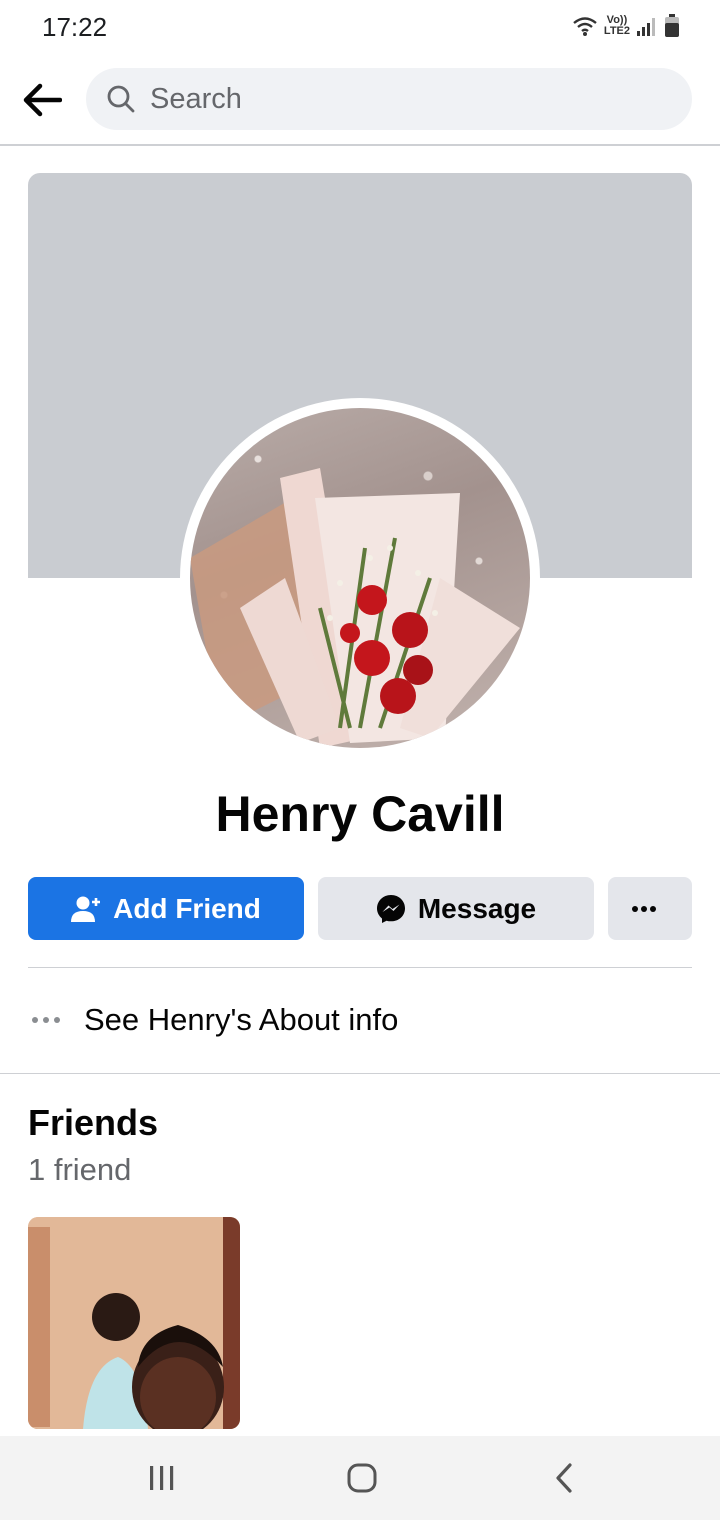 Image resolution: width=720 pixels, height=1520 pixels. Describe the element at coordinates (93, 1122) in the screenshot. I see `friends-heading: Friends` at that location.